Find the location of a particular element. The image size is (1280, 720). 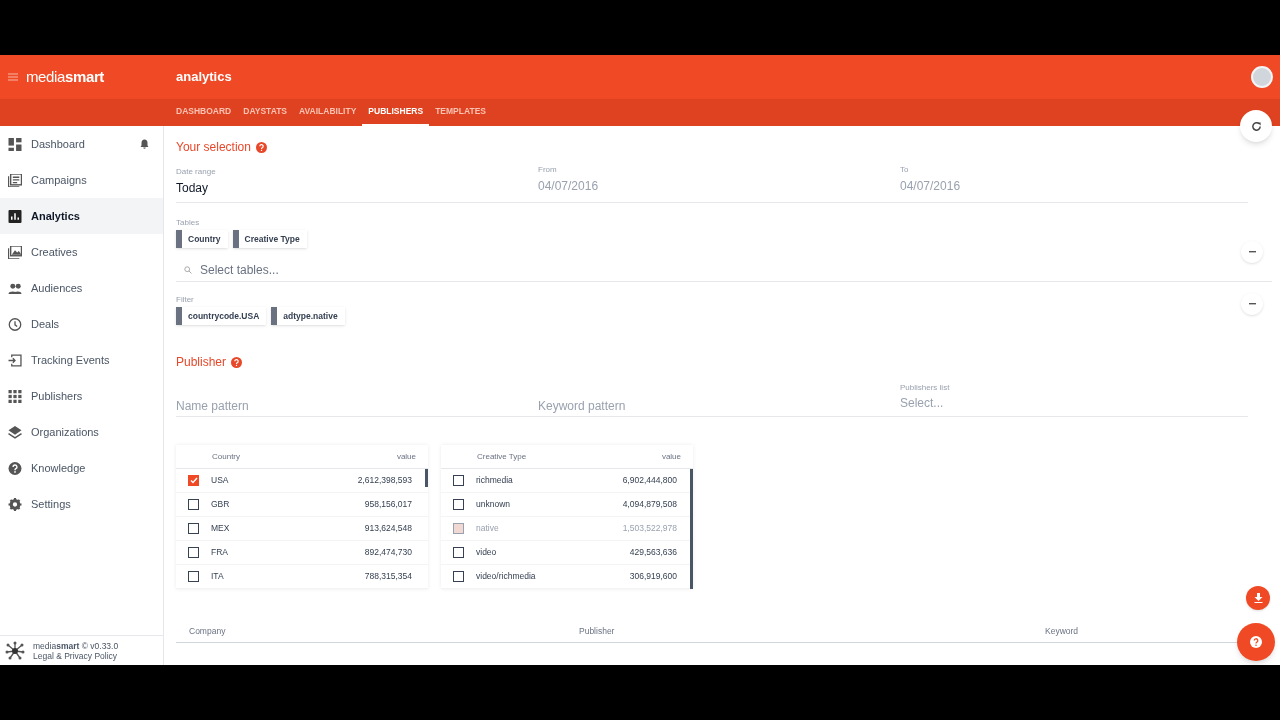

clock-icon is located at coordinates (15, 324).